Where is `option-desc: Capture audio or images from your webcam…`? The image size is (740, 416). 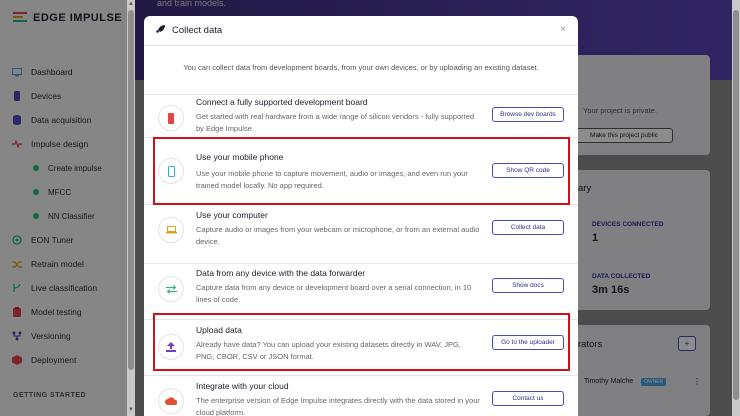 option-desc: Capture audio or images from your webcam… is located at coordinates (338, 235).